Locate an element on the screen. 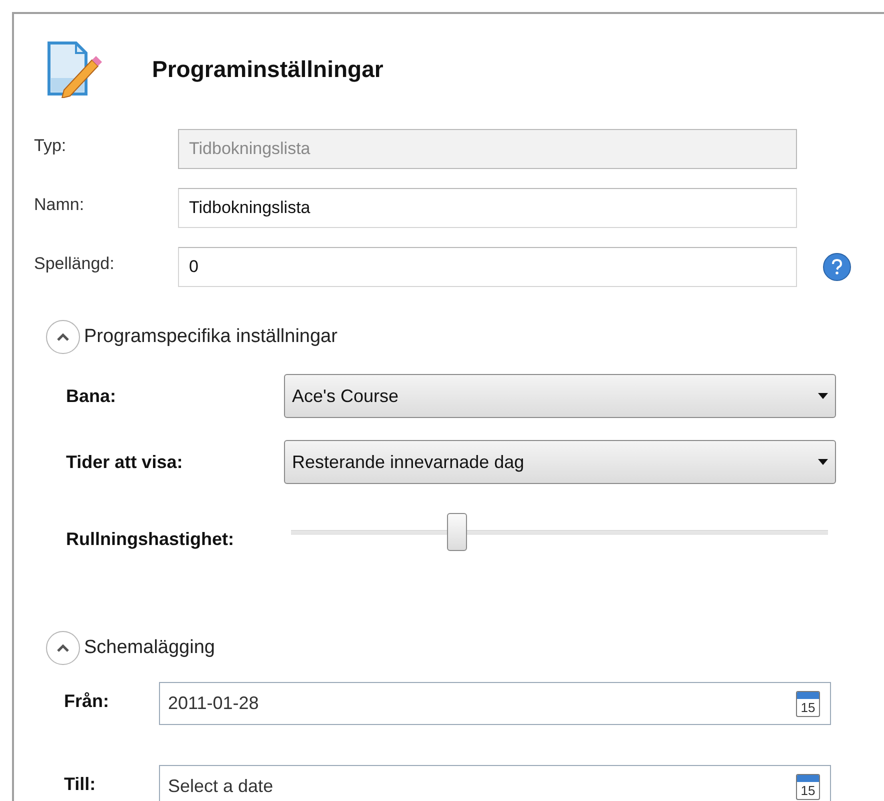 The height and width of the screenshot is (801, 884). date-field: Select a date 15 is located at coordinates (495, 783).